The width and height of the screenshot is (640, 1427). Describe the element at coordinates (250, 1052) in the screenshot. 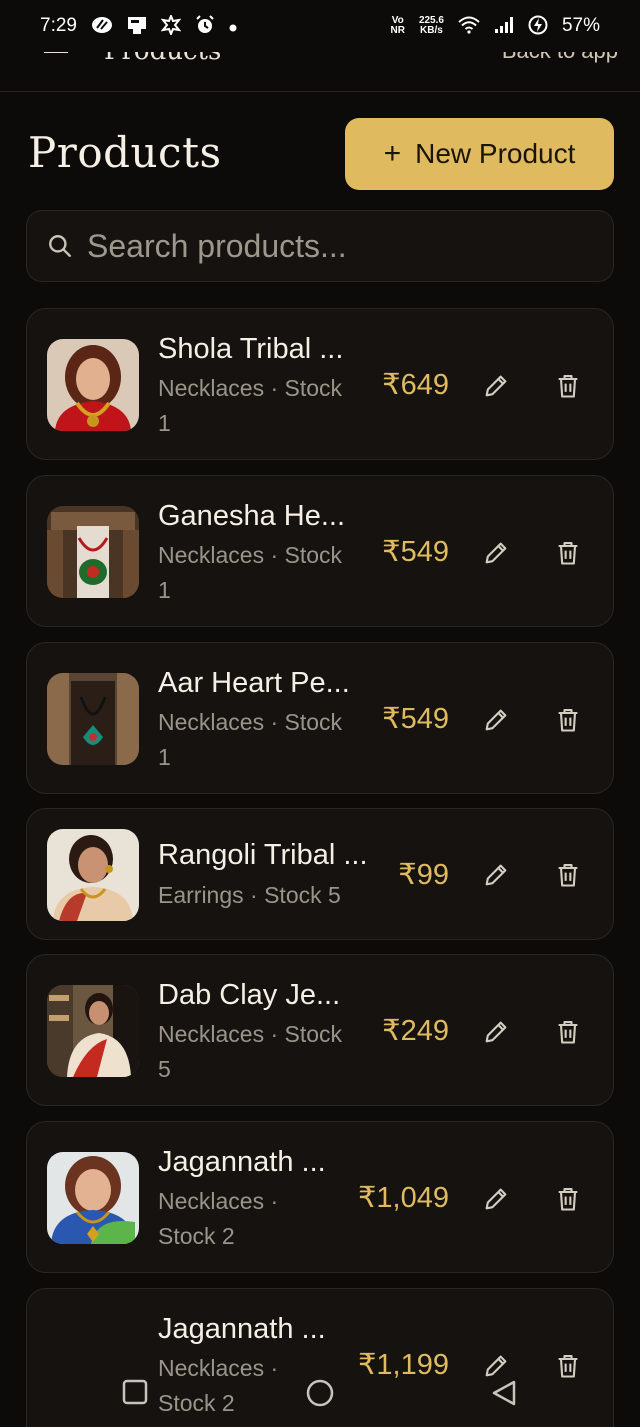

I see `product-meta: Necklaces · Stock 5` at that location.